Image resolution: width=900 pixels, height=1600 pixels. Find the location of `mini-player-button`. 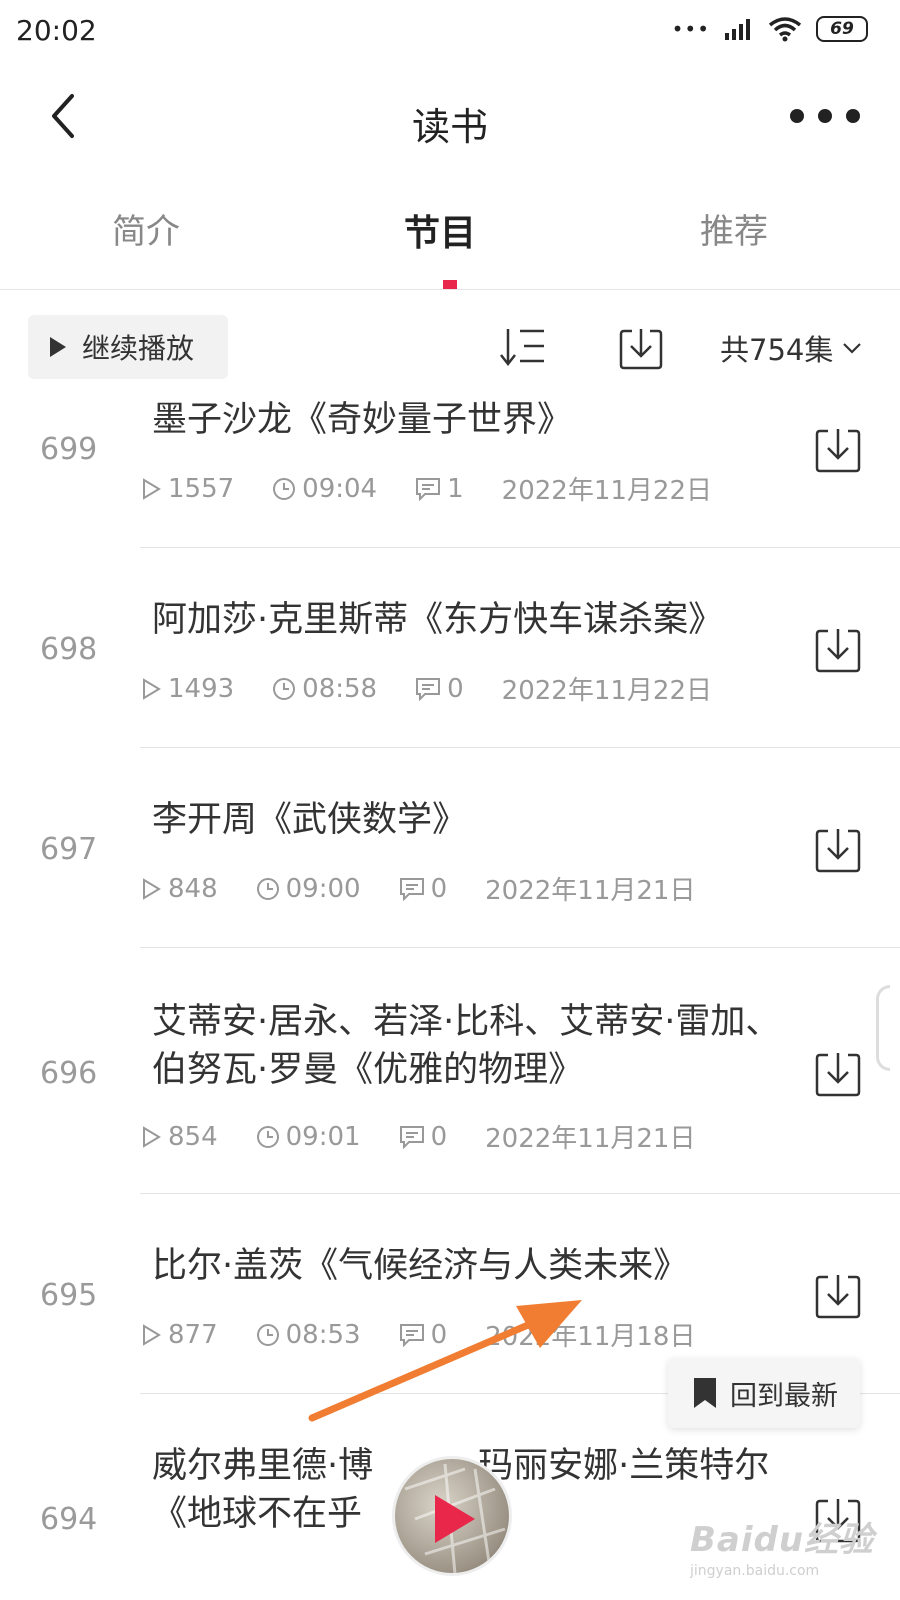

mini-player-button is located at coordinates (452, 1516).